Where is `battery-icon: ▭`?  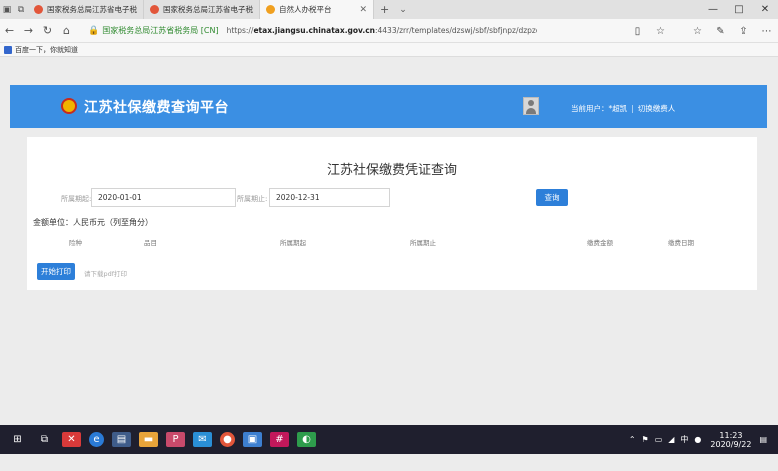
battery-icon: ▭ is located at coordinates (659, 439).